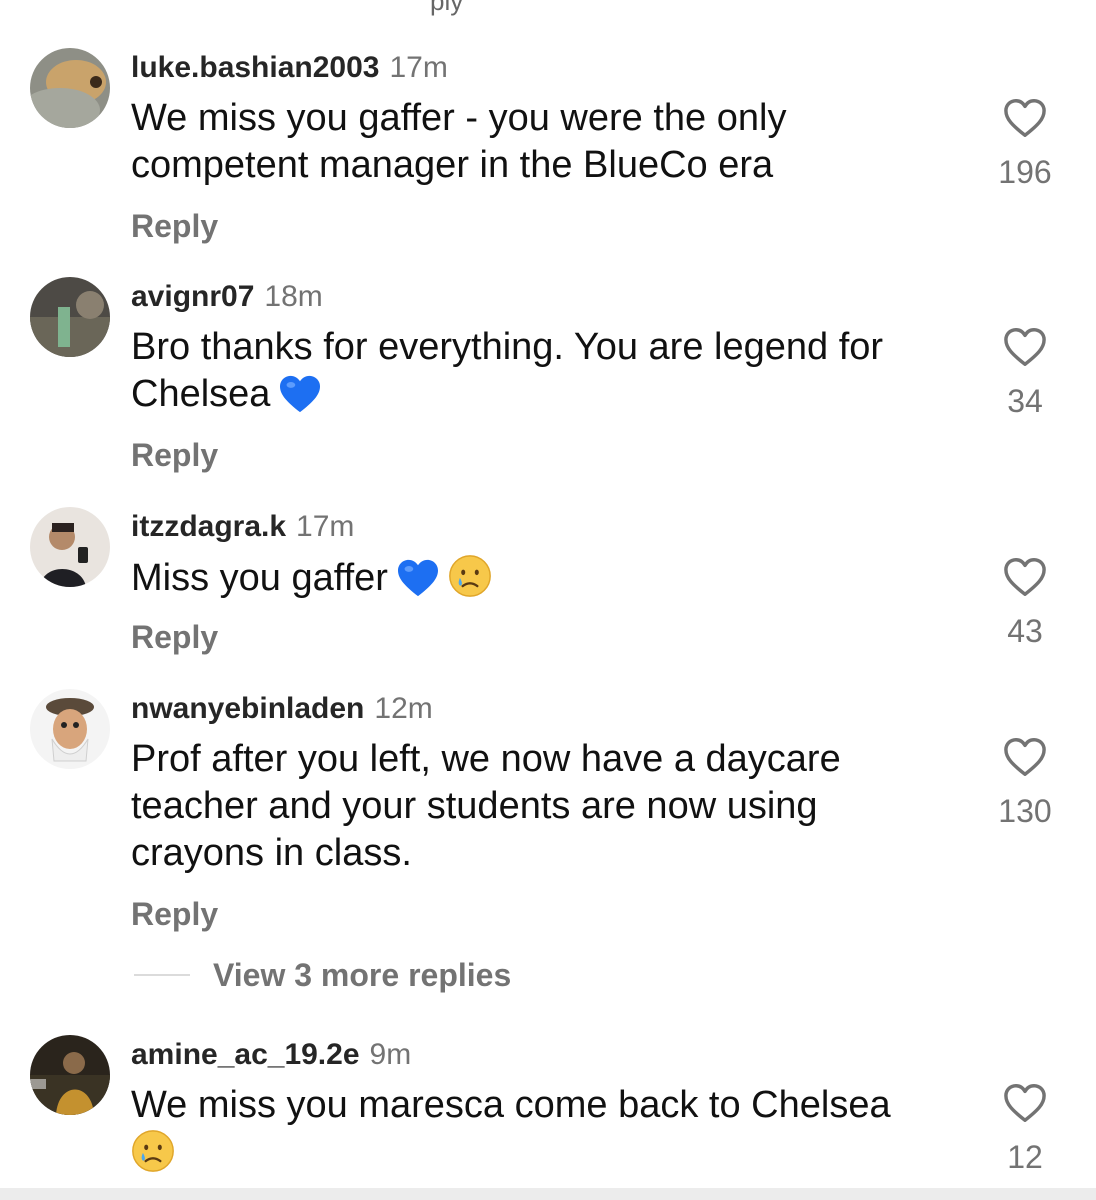  What do you see at coordinates (403, 708) in the screenshot?
I see `timestamp: 12m` at bounding box center [403, 708].